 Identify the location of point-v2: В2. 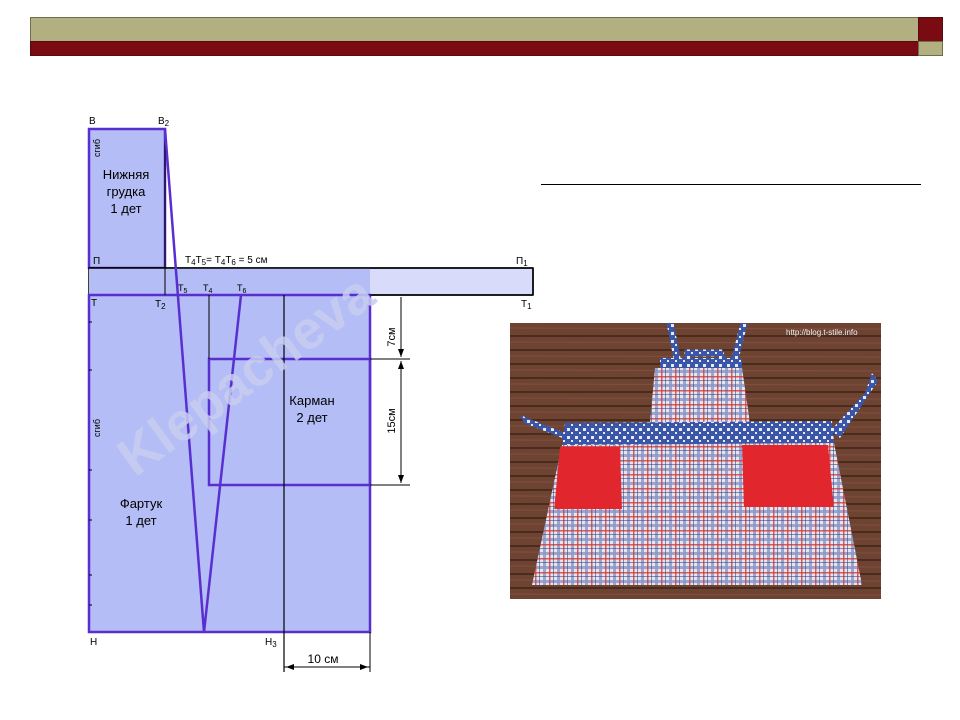
(164, 122).